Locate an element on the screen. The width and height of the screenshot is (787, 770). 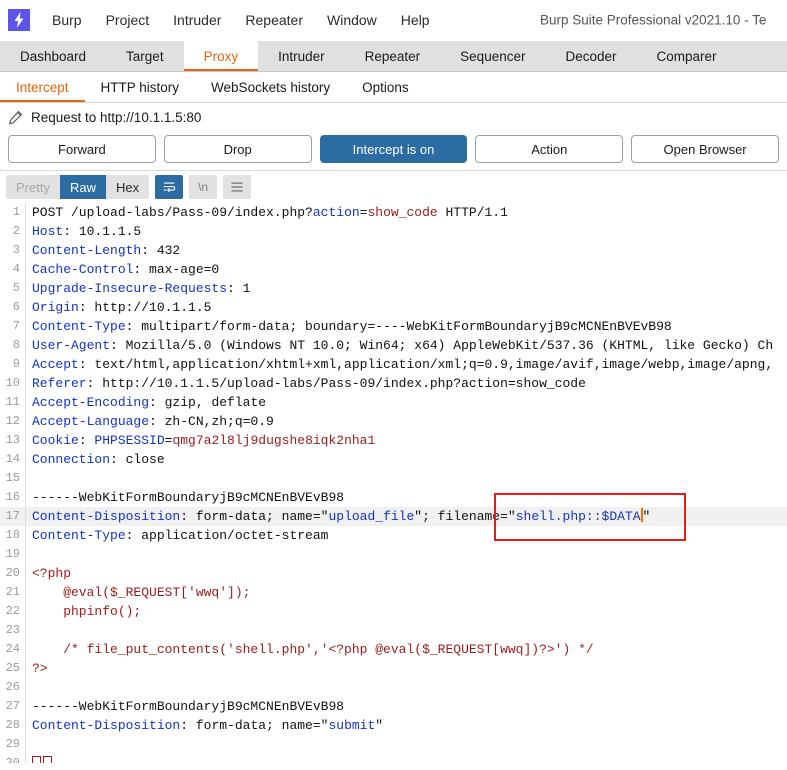
code-line: 12 Accept-Language: zh-CN,zh;q=0.9 is located at coordinates (393, 421).